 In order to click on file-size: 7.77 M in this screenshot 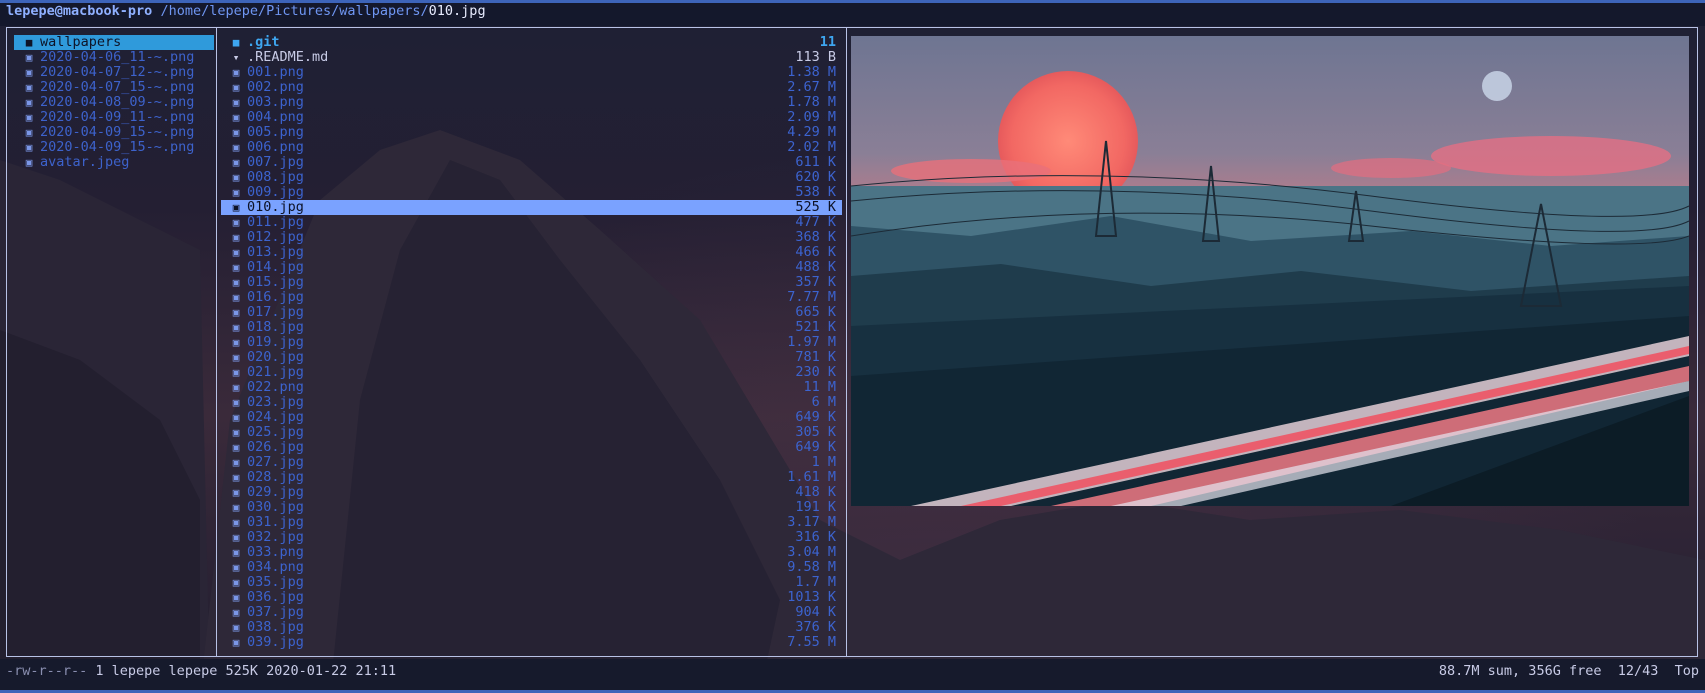, I will do `click(811, 297)`.